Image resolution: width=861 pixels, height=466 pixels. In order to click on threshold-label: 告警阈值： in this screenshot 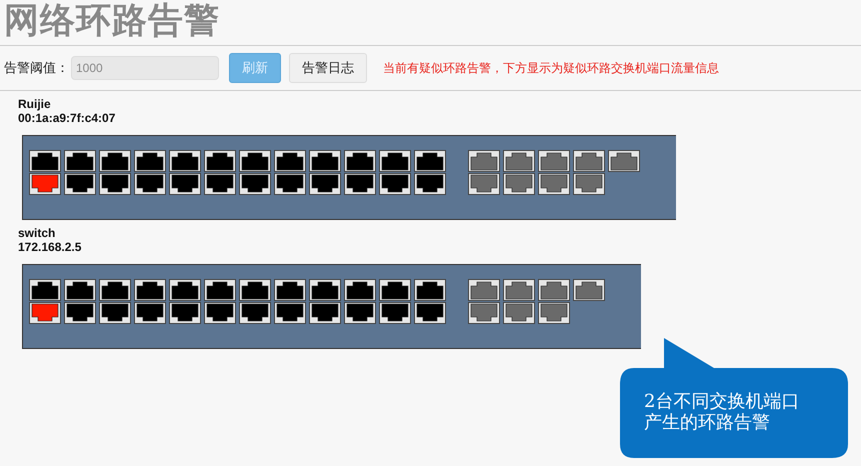, I will do `click(36, 68)`.